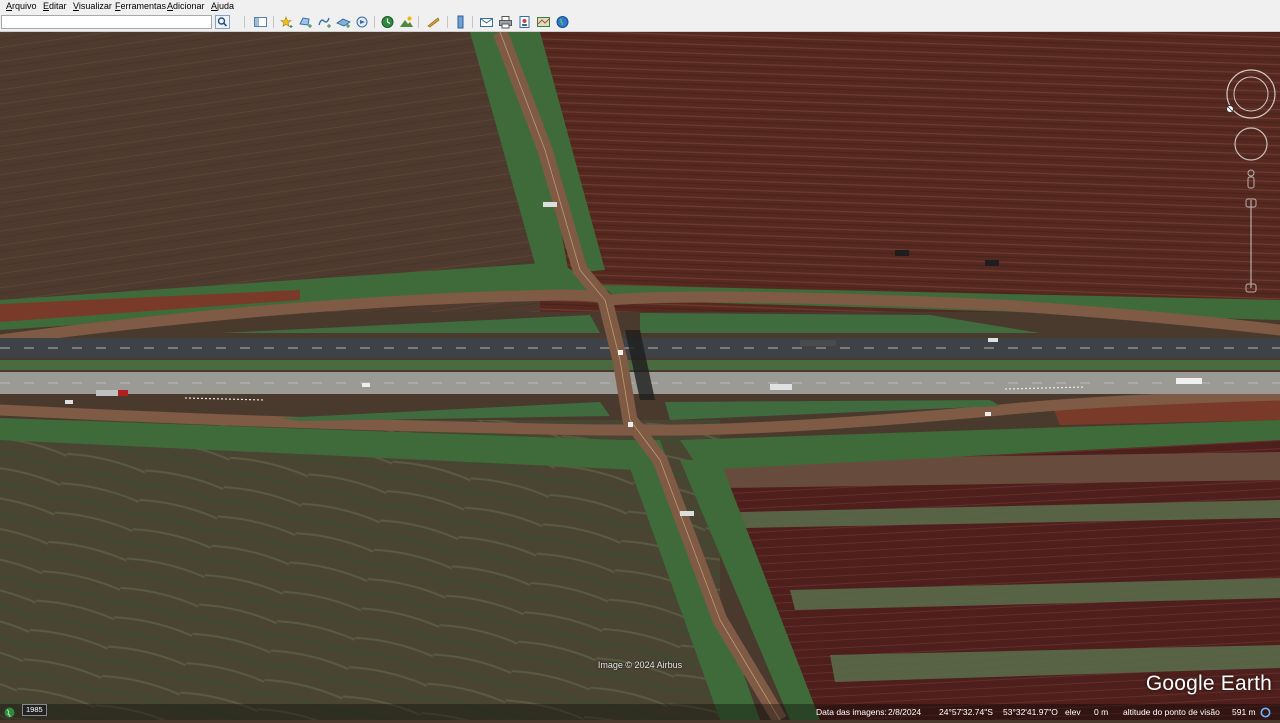  What do you see at coordinates (324, 22) in the screenshot?
I see `path-icon` at bounding box center [324, 22].